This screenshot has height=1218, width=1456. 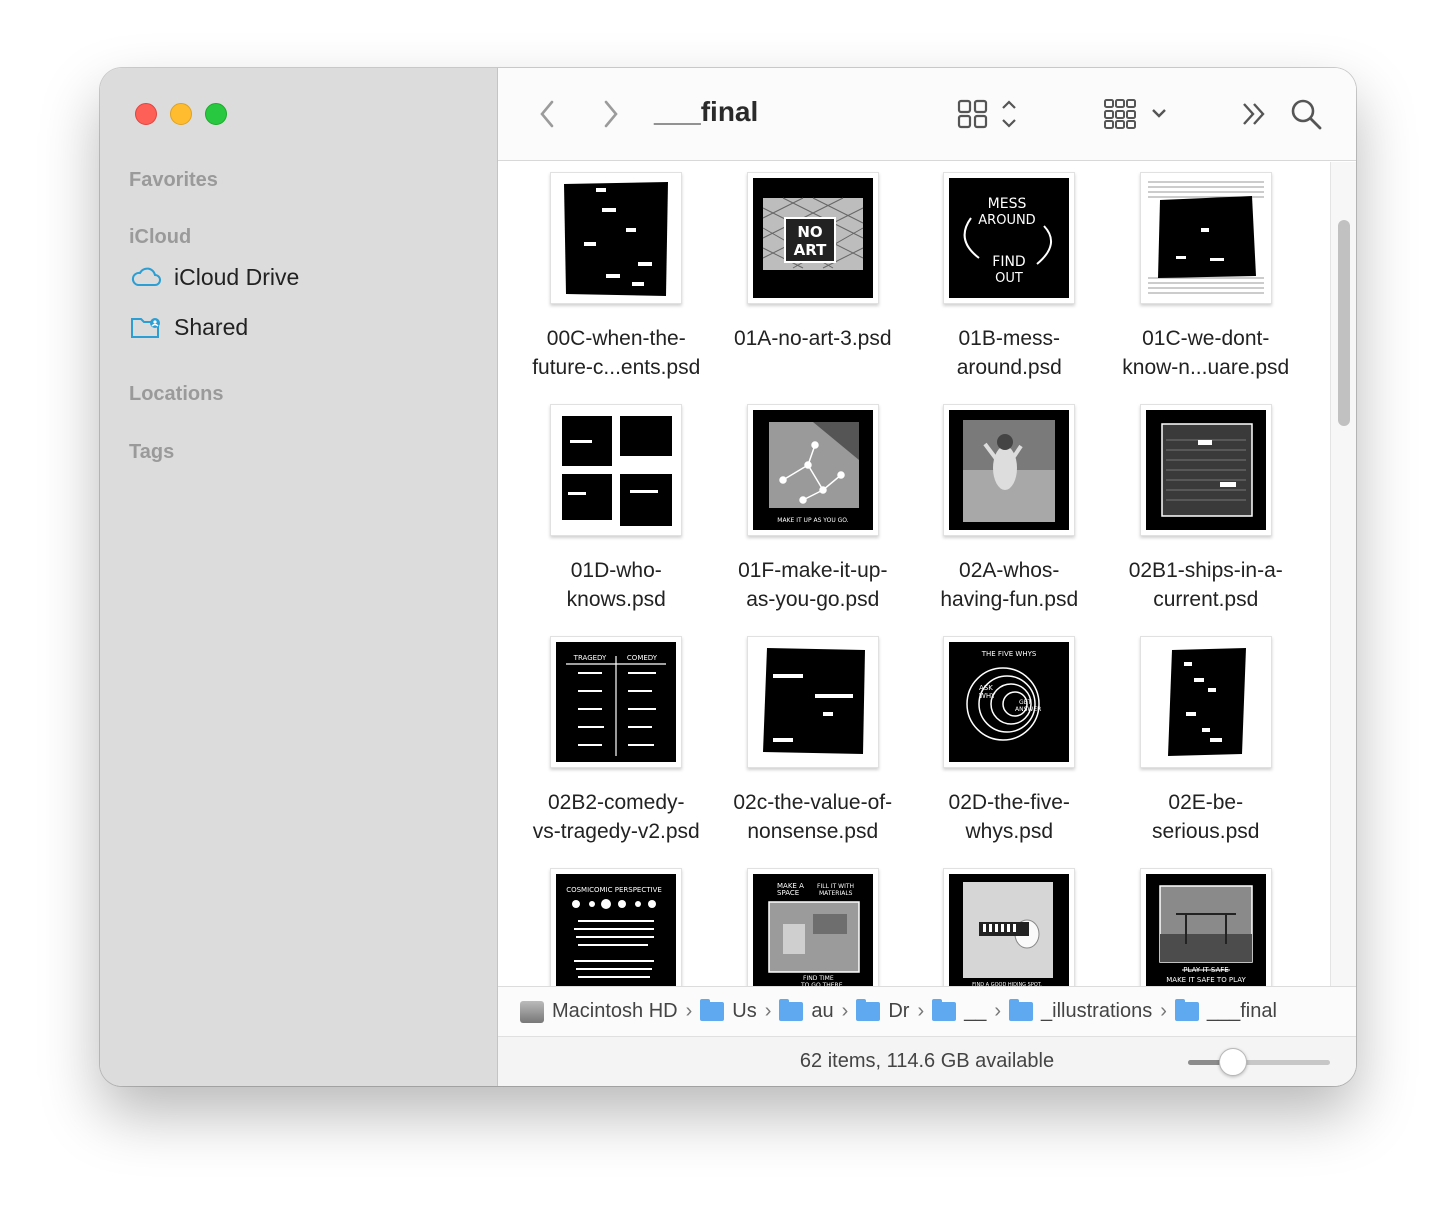 I want to click on svg-text: FILL IT WITH, so click(x=835, y=886).